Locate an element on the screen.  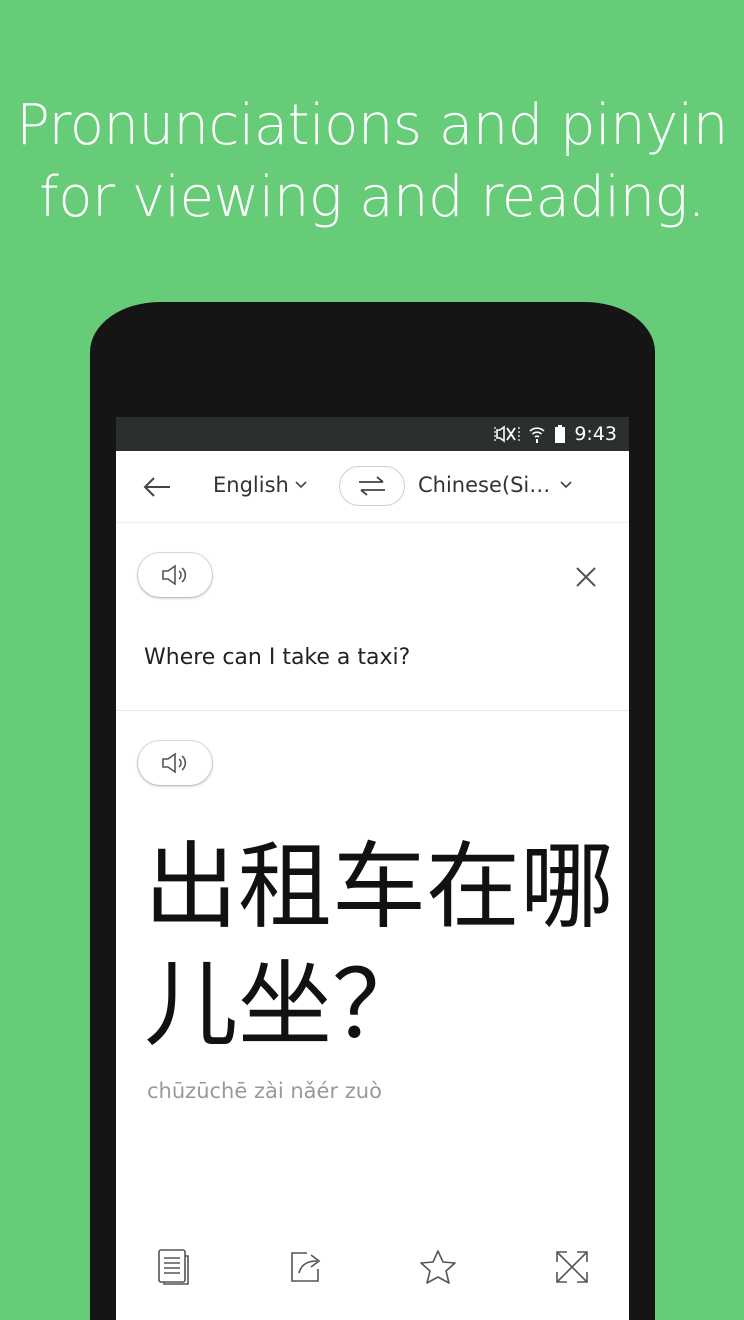
arrow-left-icon is located at coordinates (156, 487).